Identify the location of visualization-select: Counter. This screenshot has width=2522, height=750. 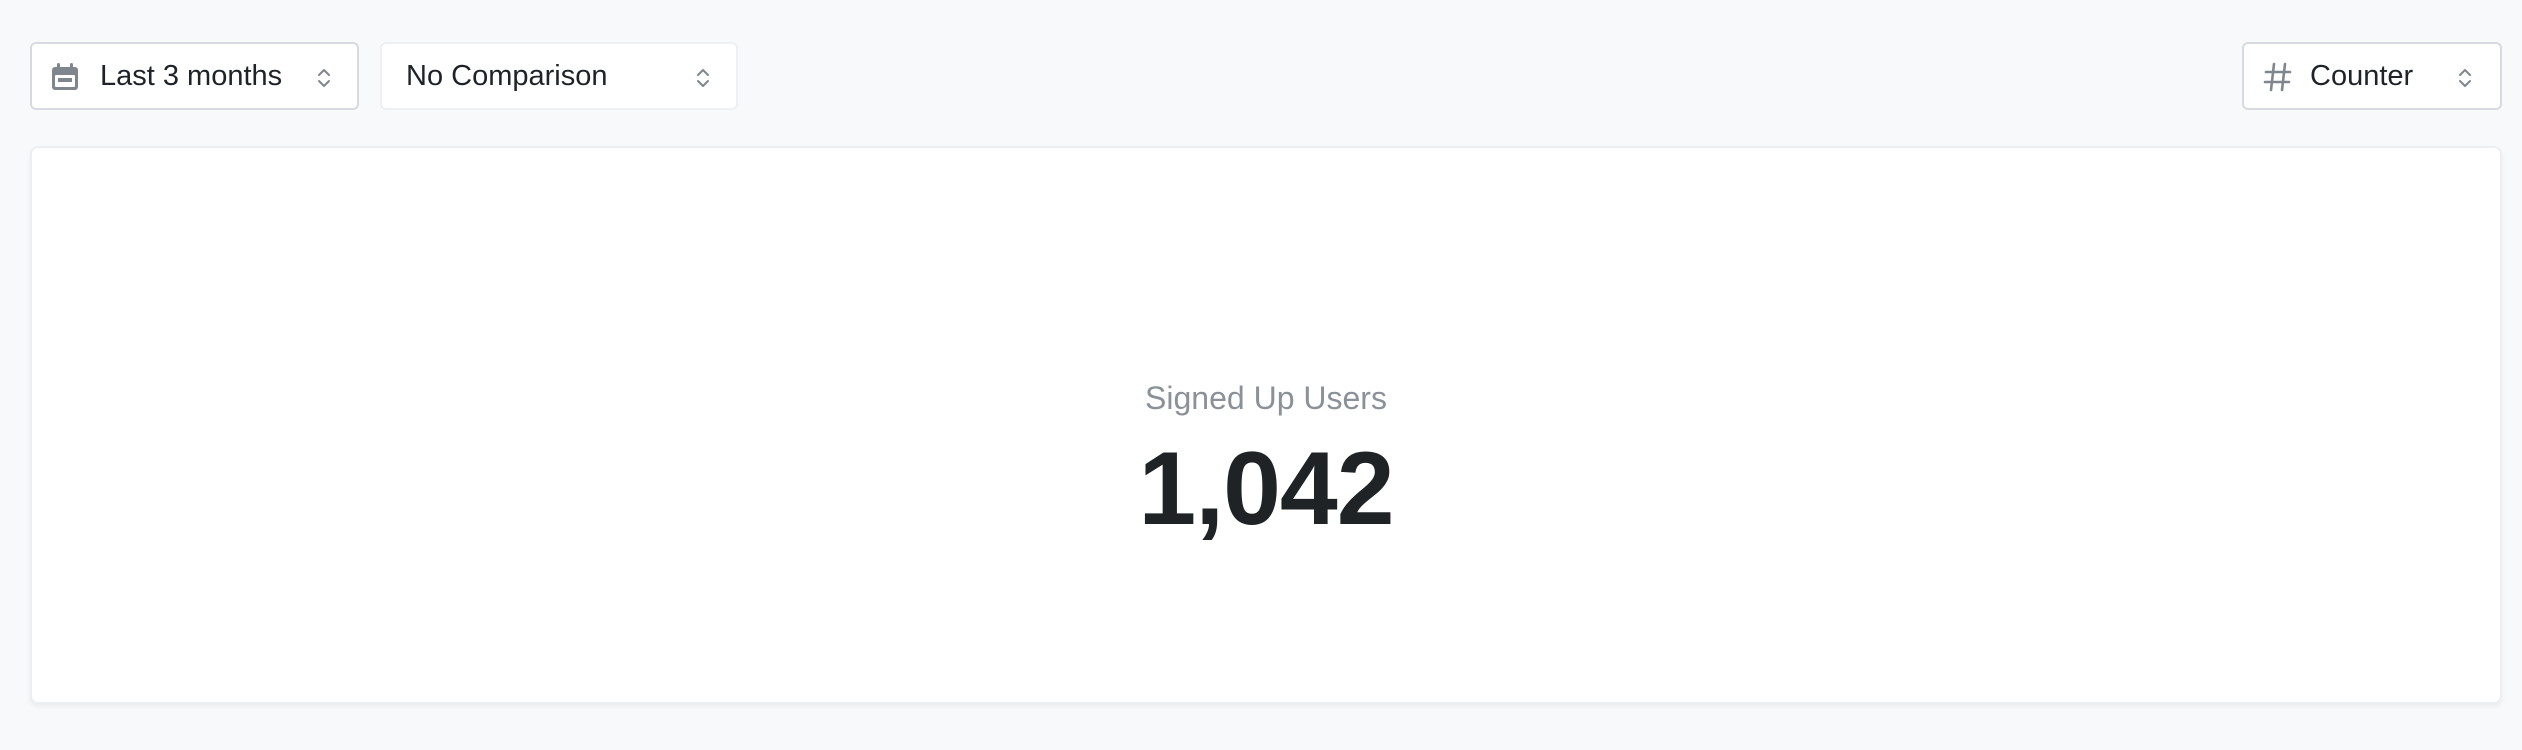
(2372, 76).